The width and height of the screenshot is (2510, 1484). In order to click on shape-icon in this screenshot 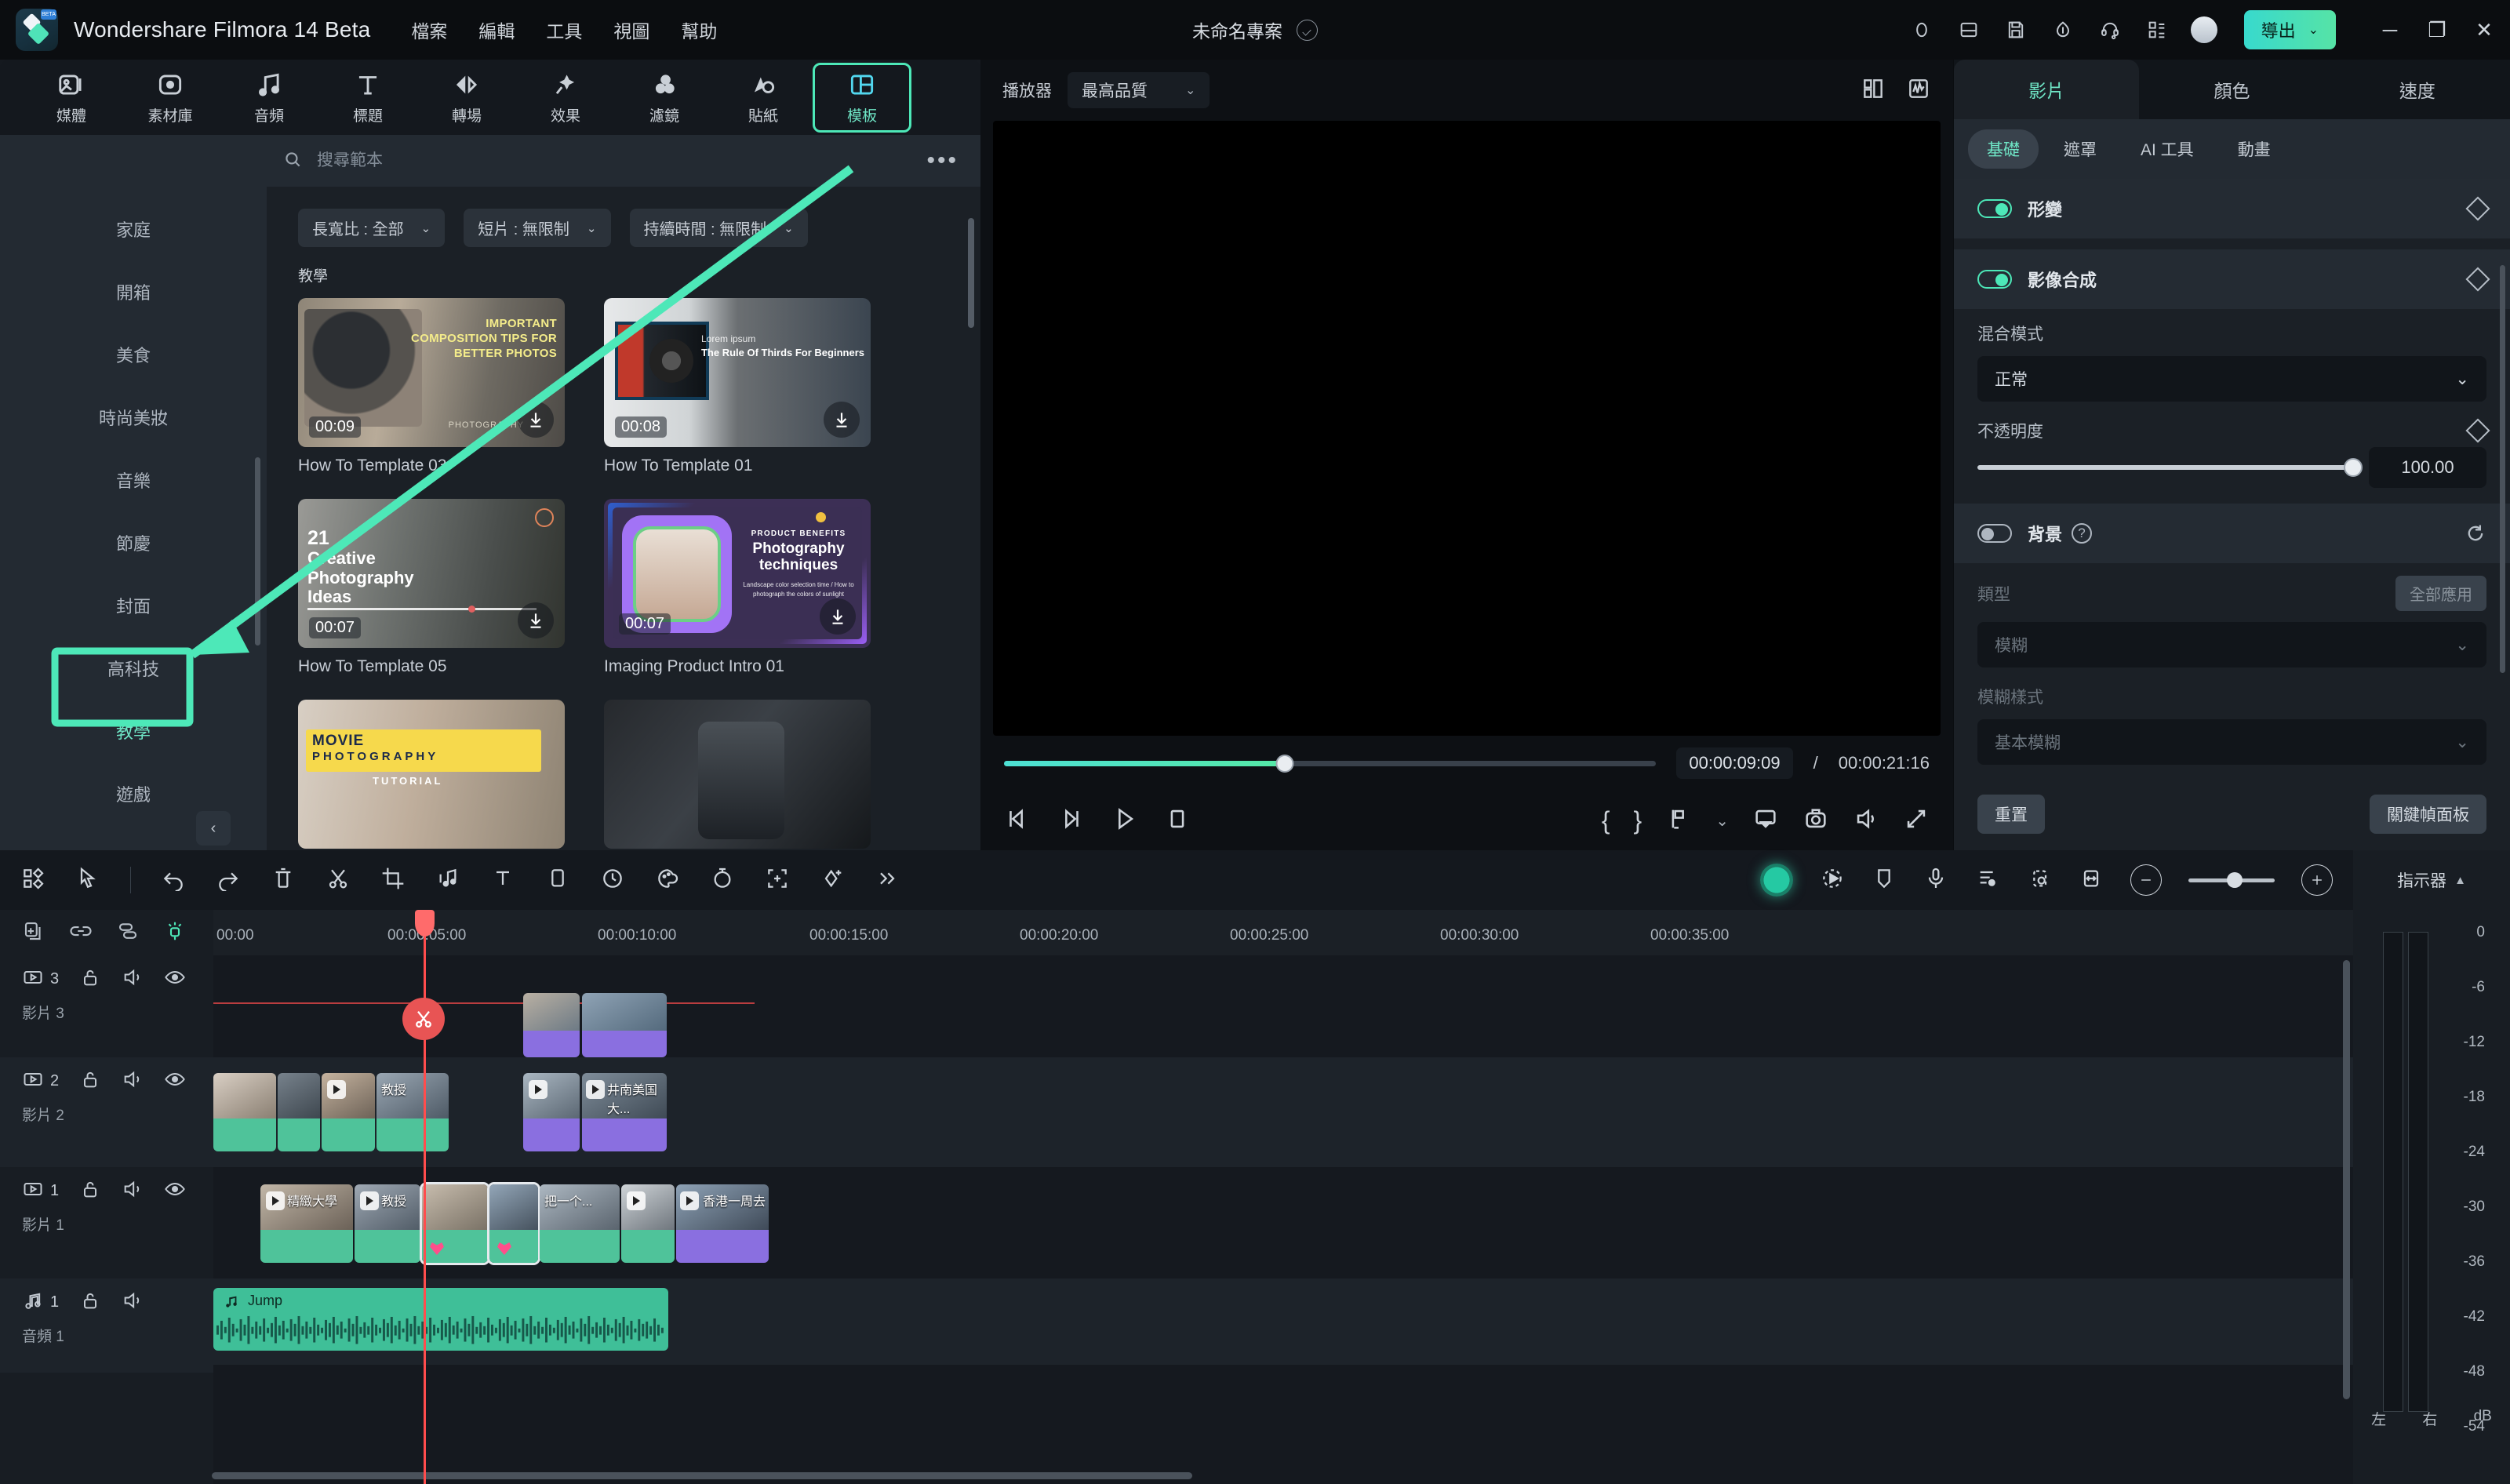, I will do `click(557, 880)`.